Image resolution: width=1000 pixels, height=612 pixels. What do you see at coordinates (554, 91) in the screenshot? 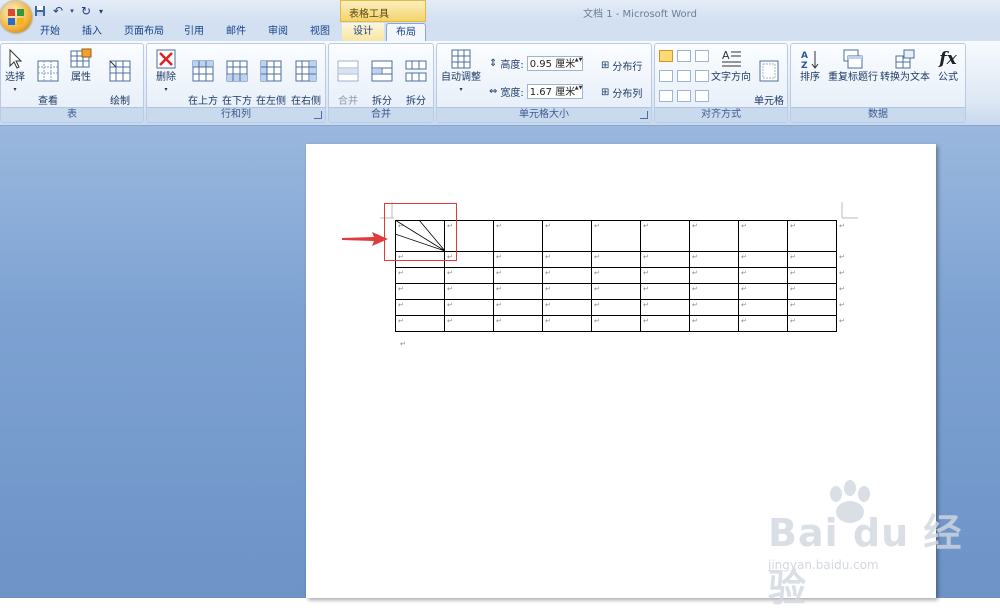
I see `width-spinner: 1.67 厘米` at bounding box center [554, 91].